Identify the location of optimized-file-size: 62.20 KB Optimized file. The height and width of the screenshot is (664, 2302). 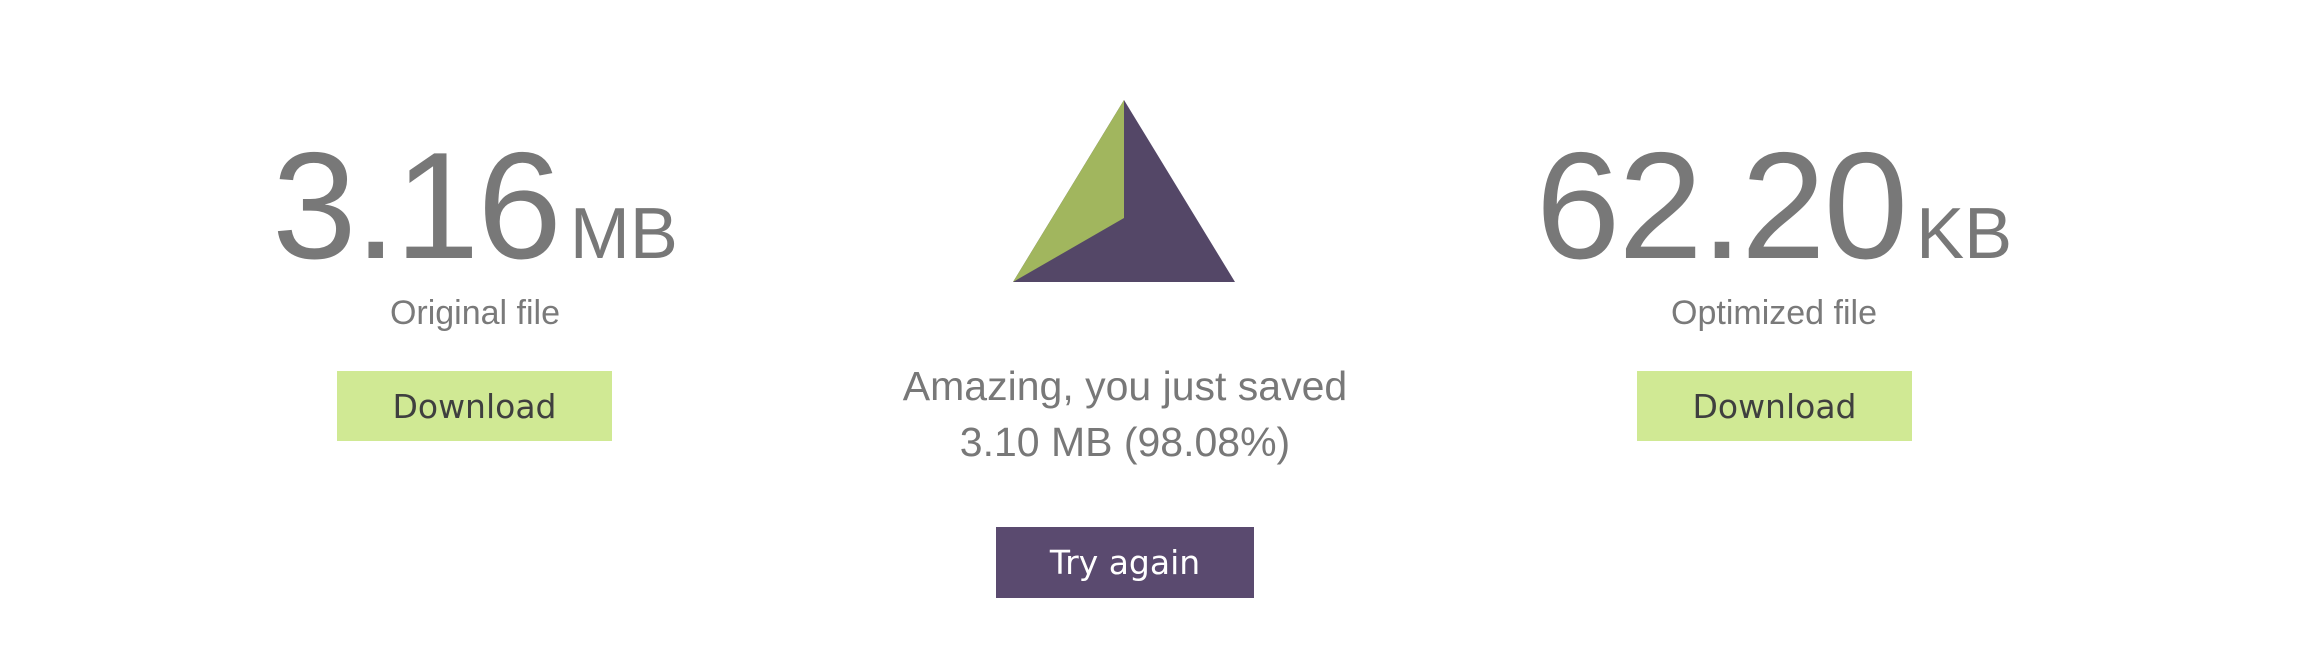
(1774, 231).